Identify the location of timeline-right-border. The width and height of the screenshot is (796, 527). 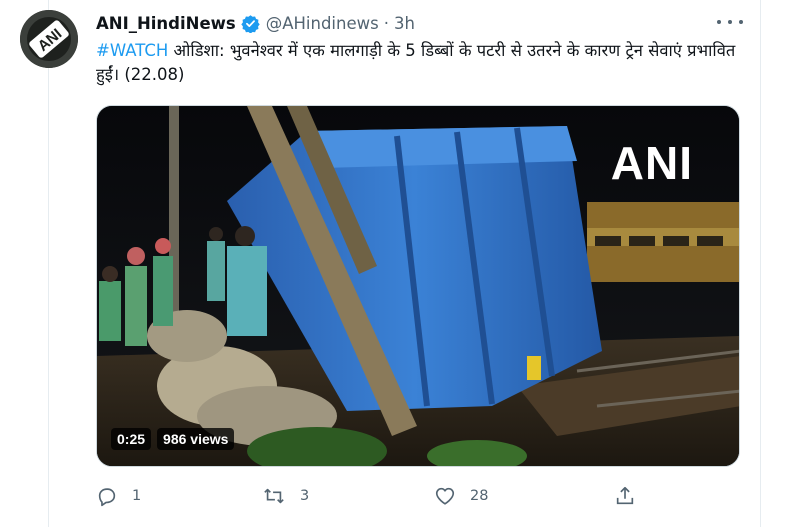
(760, 263).